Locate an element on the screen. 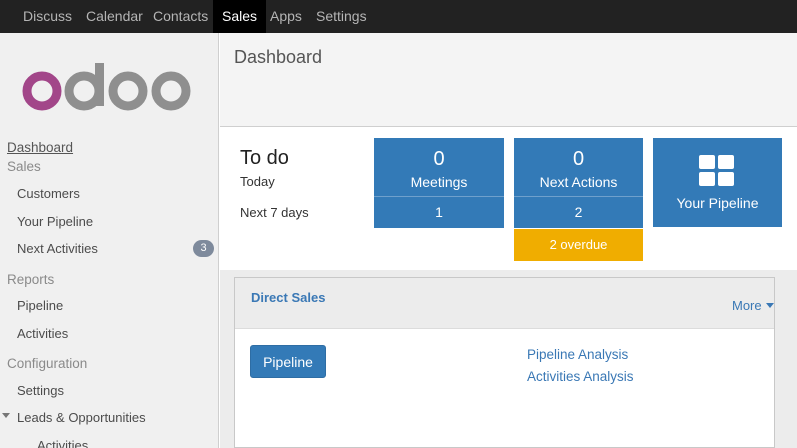  direct-sales-header: Direct Sales More is located at coordinates (504, 303).